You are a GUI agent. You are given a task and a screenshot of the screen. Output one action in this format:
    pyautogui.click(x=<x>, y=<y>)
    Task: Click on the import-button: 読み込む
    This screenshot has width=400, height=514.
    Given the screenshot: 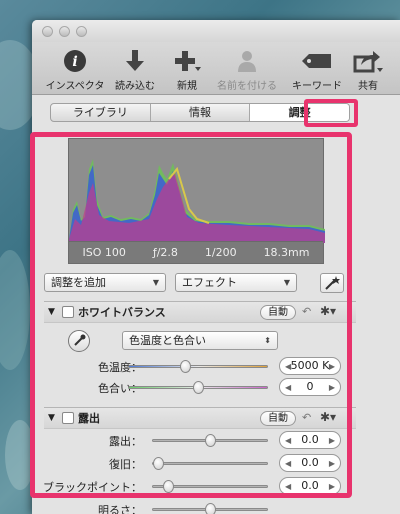 What is the action you would take?
    pyautogui.click(x=135, y=70)
    